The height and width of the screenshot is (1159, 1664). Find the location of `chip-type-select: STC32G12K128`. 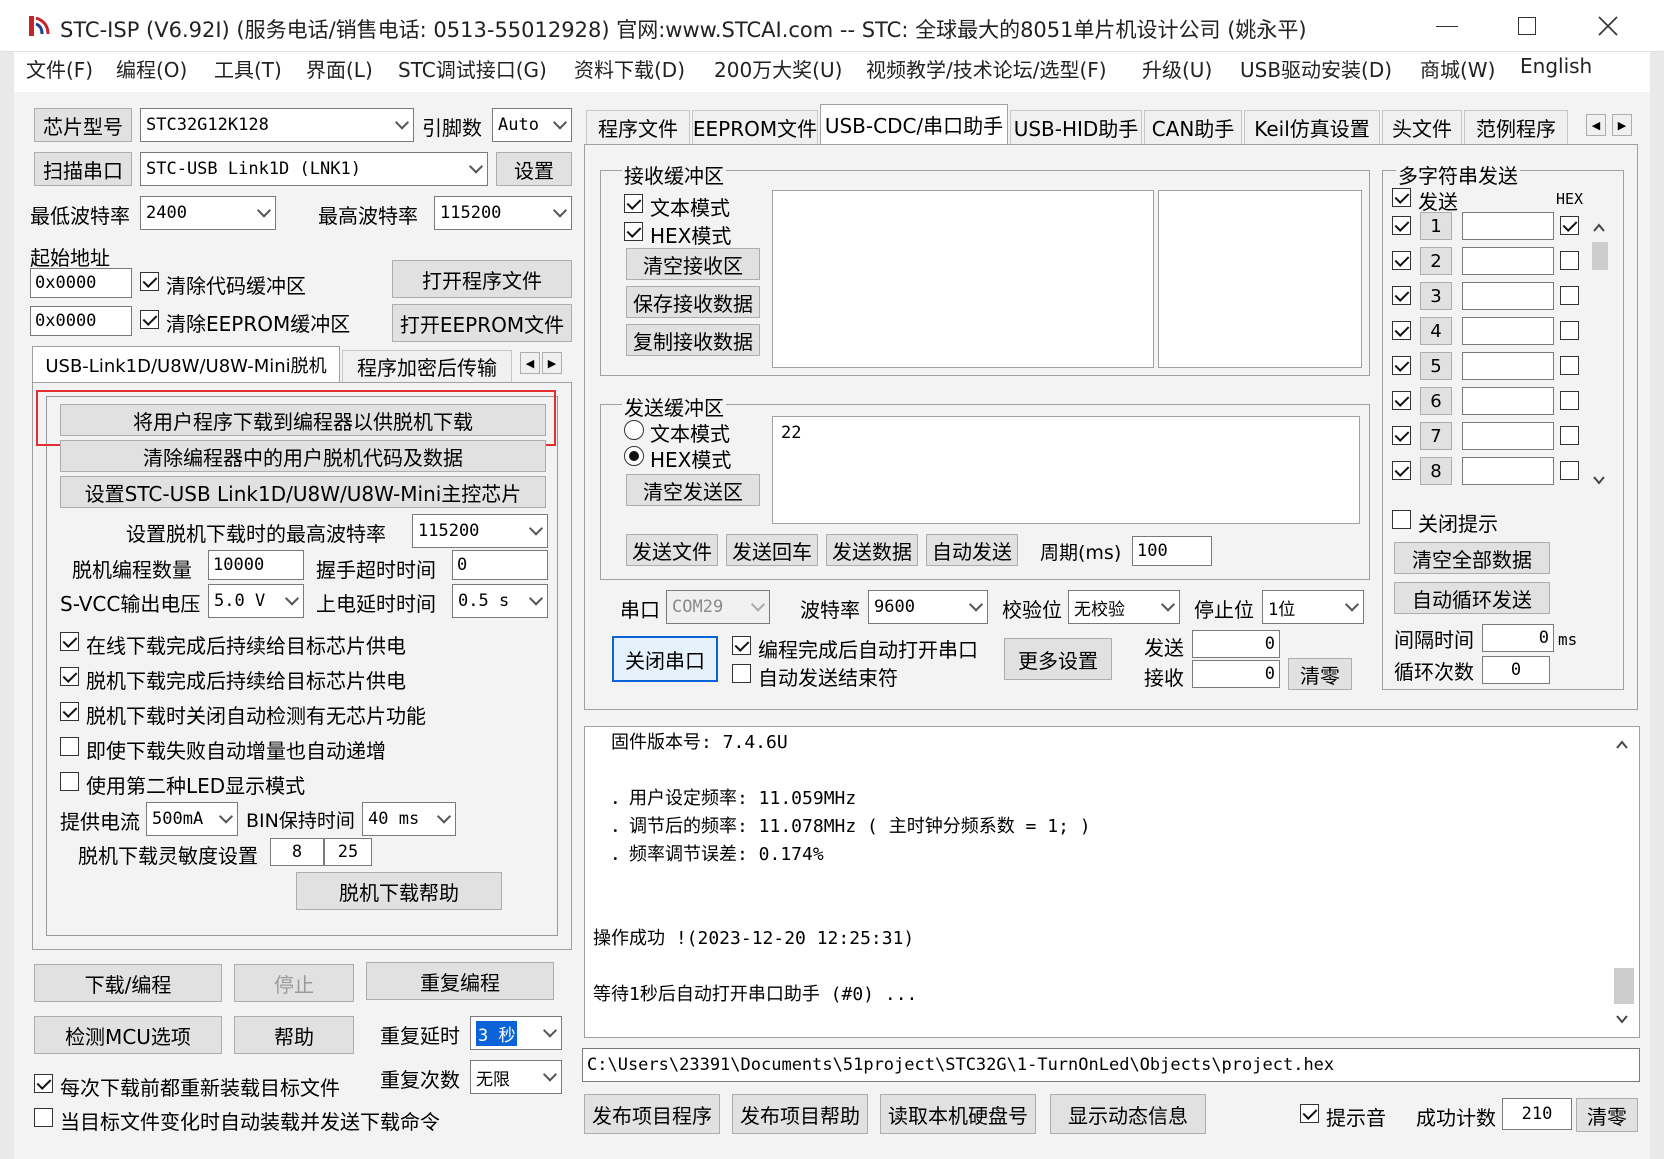

chip-type-select: STC32G12K128 is located at coordinates (277, 125).